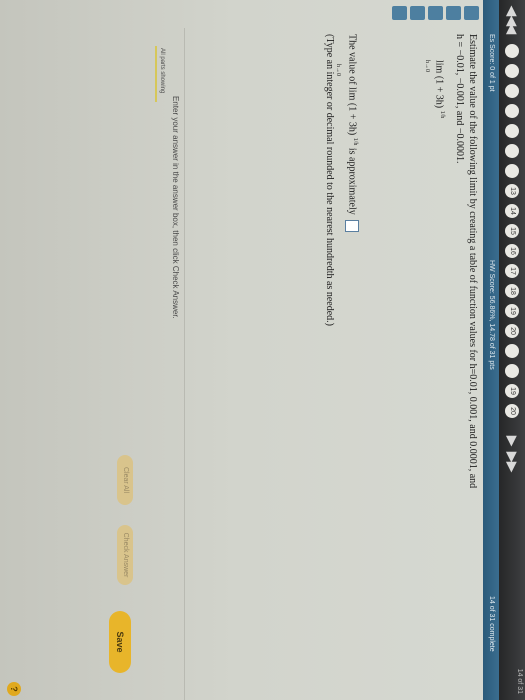 Image resolution: width=525 pixels, height=700 pixels. Describe the element at coordinates (512, 291) in the screenshot. I see `question-dot: 18` at that location.